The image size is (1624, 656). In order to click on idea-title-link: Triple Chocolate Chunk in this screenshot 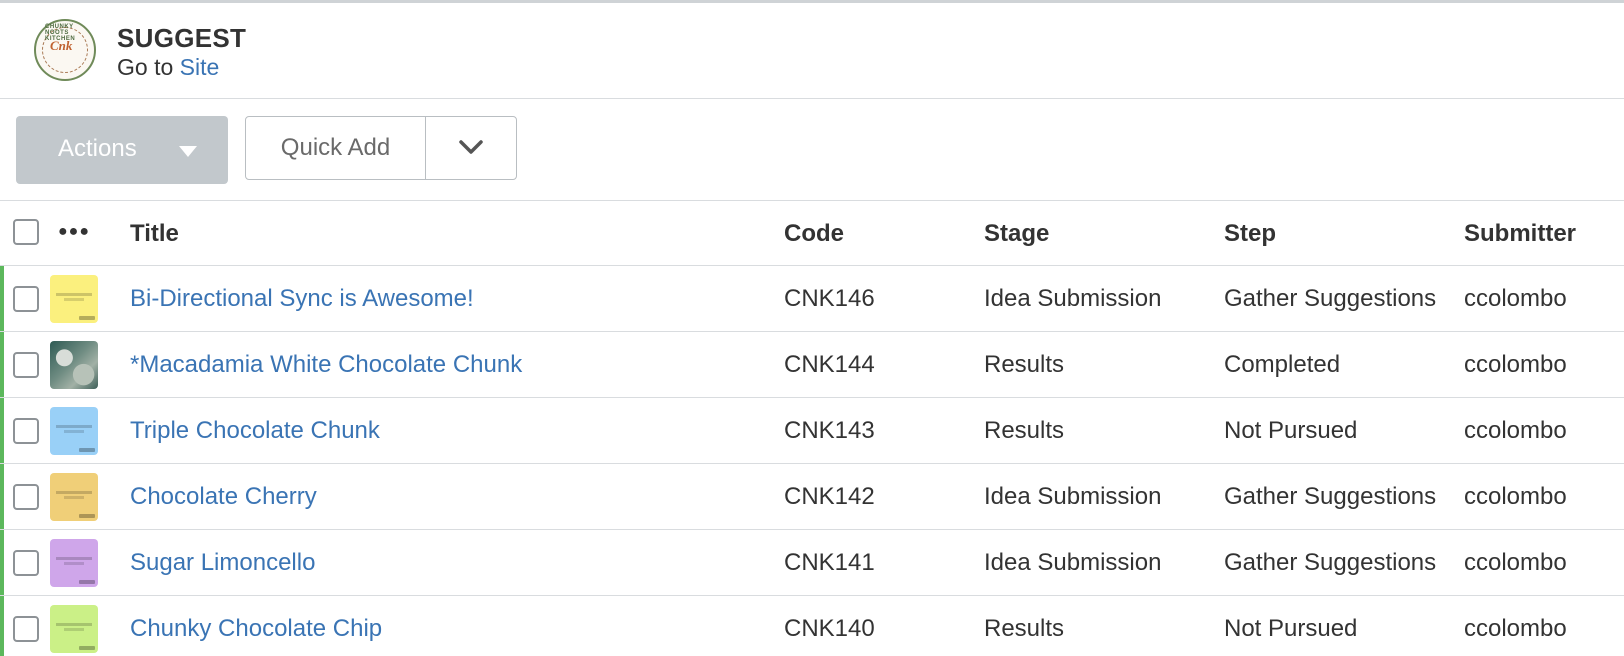, I will do `click(255, 431)`.